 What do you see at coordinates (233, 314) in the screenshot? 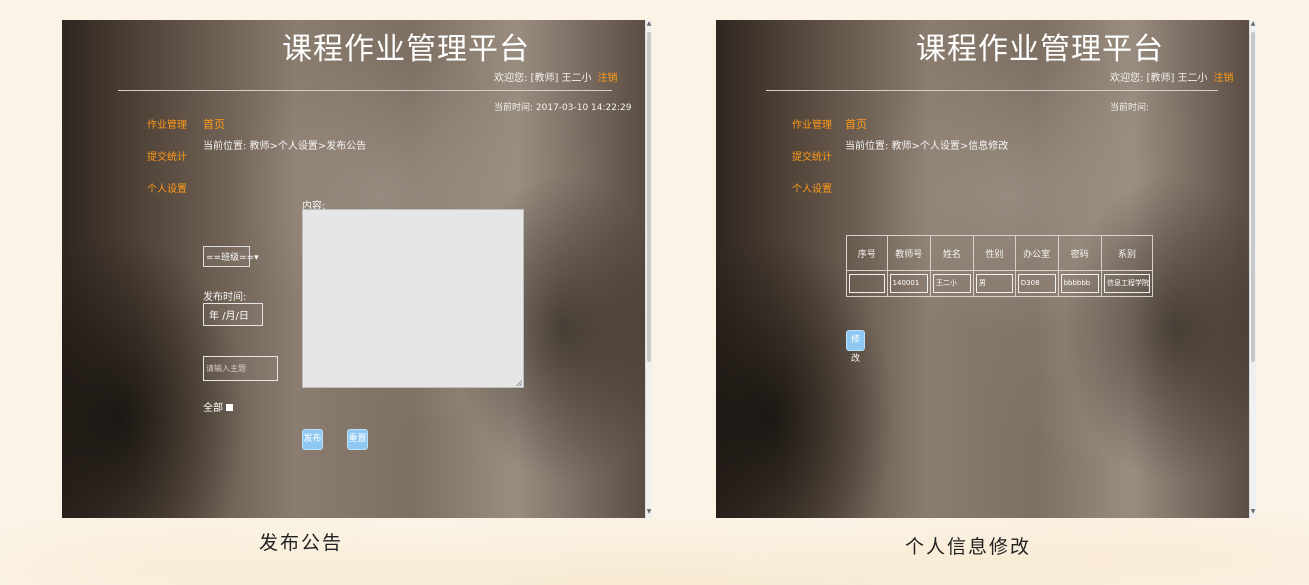
I see `date-input: 年 /月/日` at bounding box center [233, 314].